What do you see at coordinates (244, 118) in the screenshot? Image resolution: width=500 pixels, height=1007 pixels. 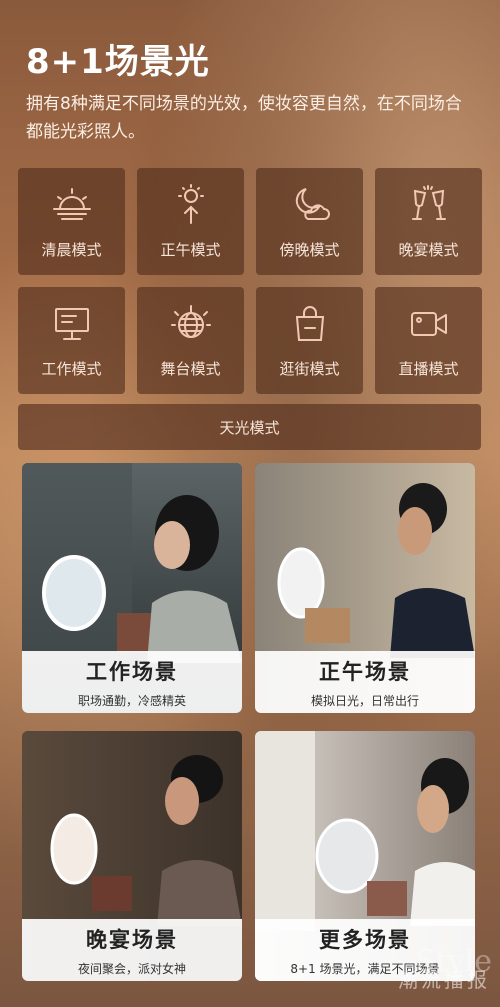 I see `page-description: 拥有8种满足不同场景的光效，使妆容更自然，在不同场合都能光彩照人。` at bounding box center [244, 118].